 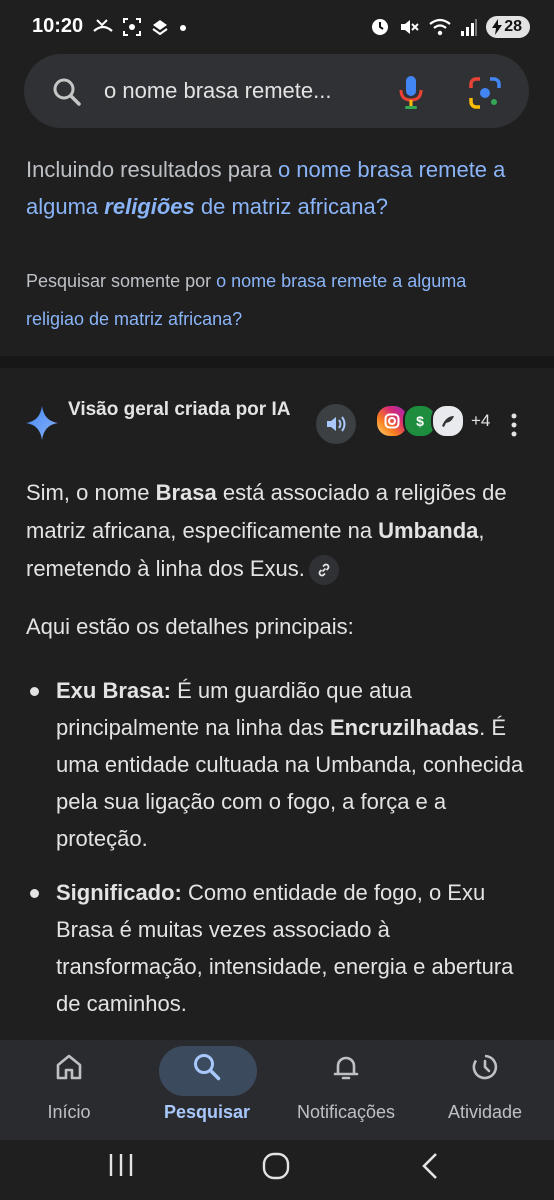 I want to click on alarm-icon, so click(x=380, y=27).